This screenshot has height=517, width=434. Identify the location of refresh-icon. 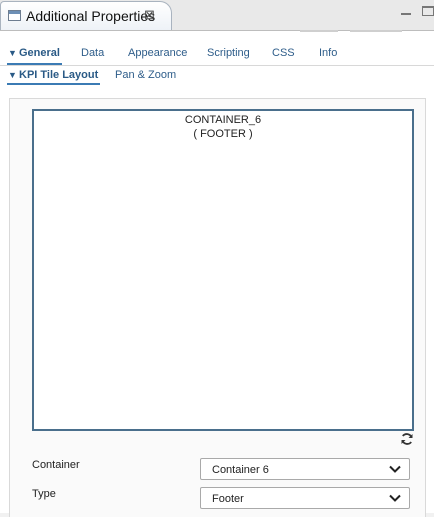
(407, 439).